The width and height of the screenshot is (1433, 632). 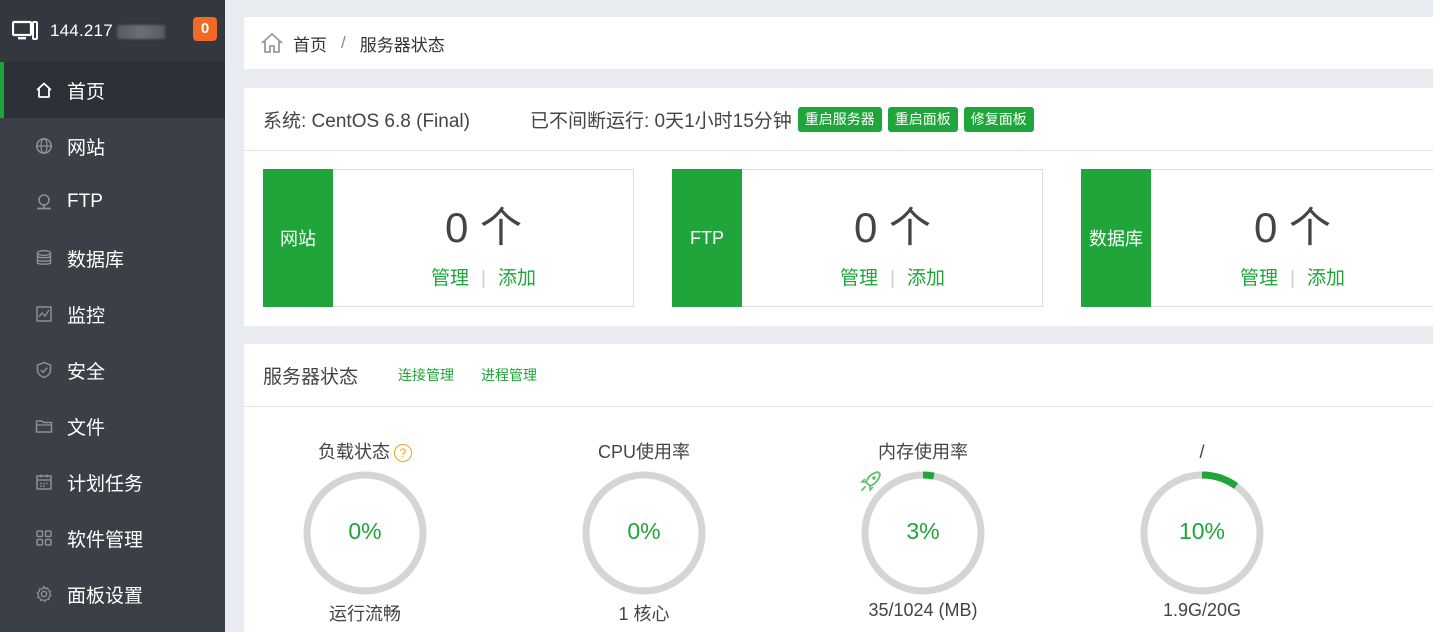 What do you see at coordinates (298, 238) in the screenshot?
I see `card-tag: 网站` at bounding box center [298, 238].